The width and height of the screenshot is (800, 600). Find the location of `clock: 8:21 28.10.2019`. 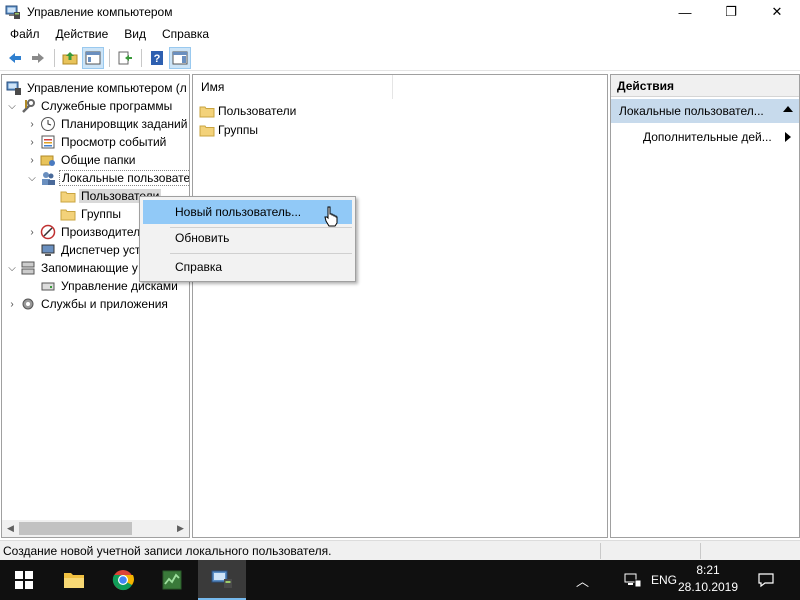

clock: 8:21 28.10.2019 is located at coordinates (708, 580).